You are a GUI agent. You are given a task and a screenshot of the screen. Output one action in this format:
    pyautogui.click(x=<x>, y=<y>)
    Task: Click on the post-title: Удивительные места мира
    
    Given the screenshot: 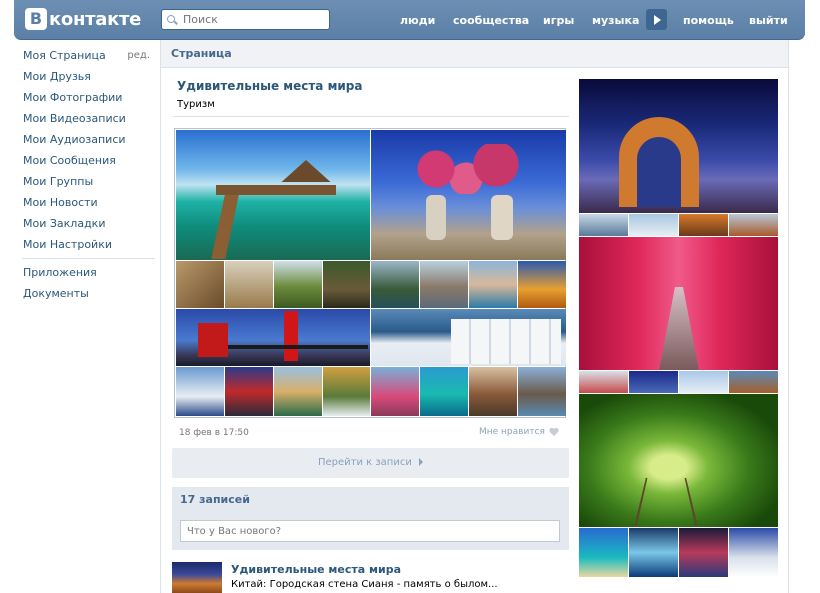 What is the action you would take?
    pyautogui.click(x=269, y=86)
    